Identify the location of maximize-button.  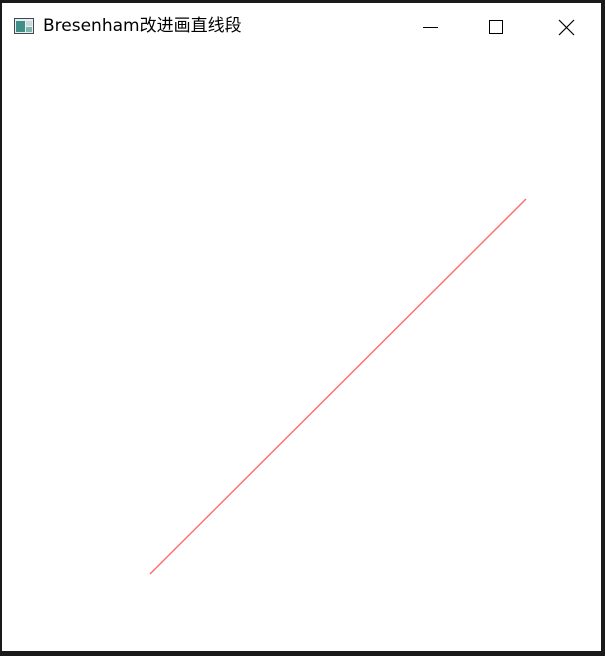
(496, 26).